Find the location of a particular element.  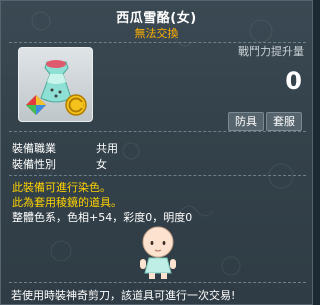

prism-notice: 此為套用稜鏡的道具。 is located at coordinates (67, 202).